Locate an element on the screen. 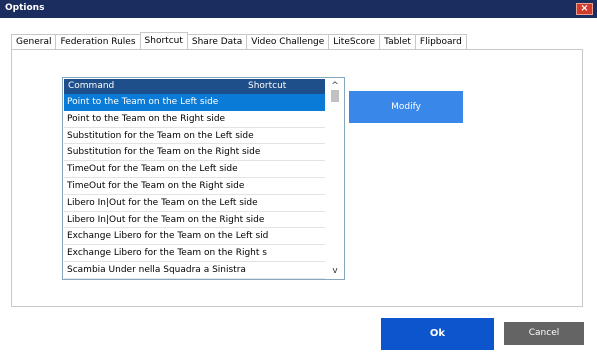 Image resolution: width=597 pixels, height=352 pixels. tab-flipboard: Flipboard is located at coordinates (440, 41).